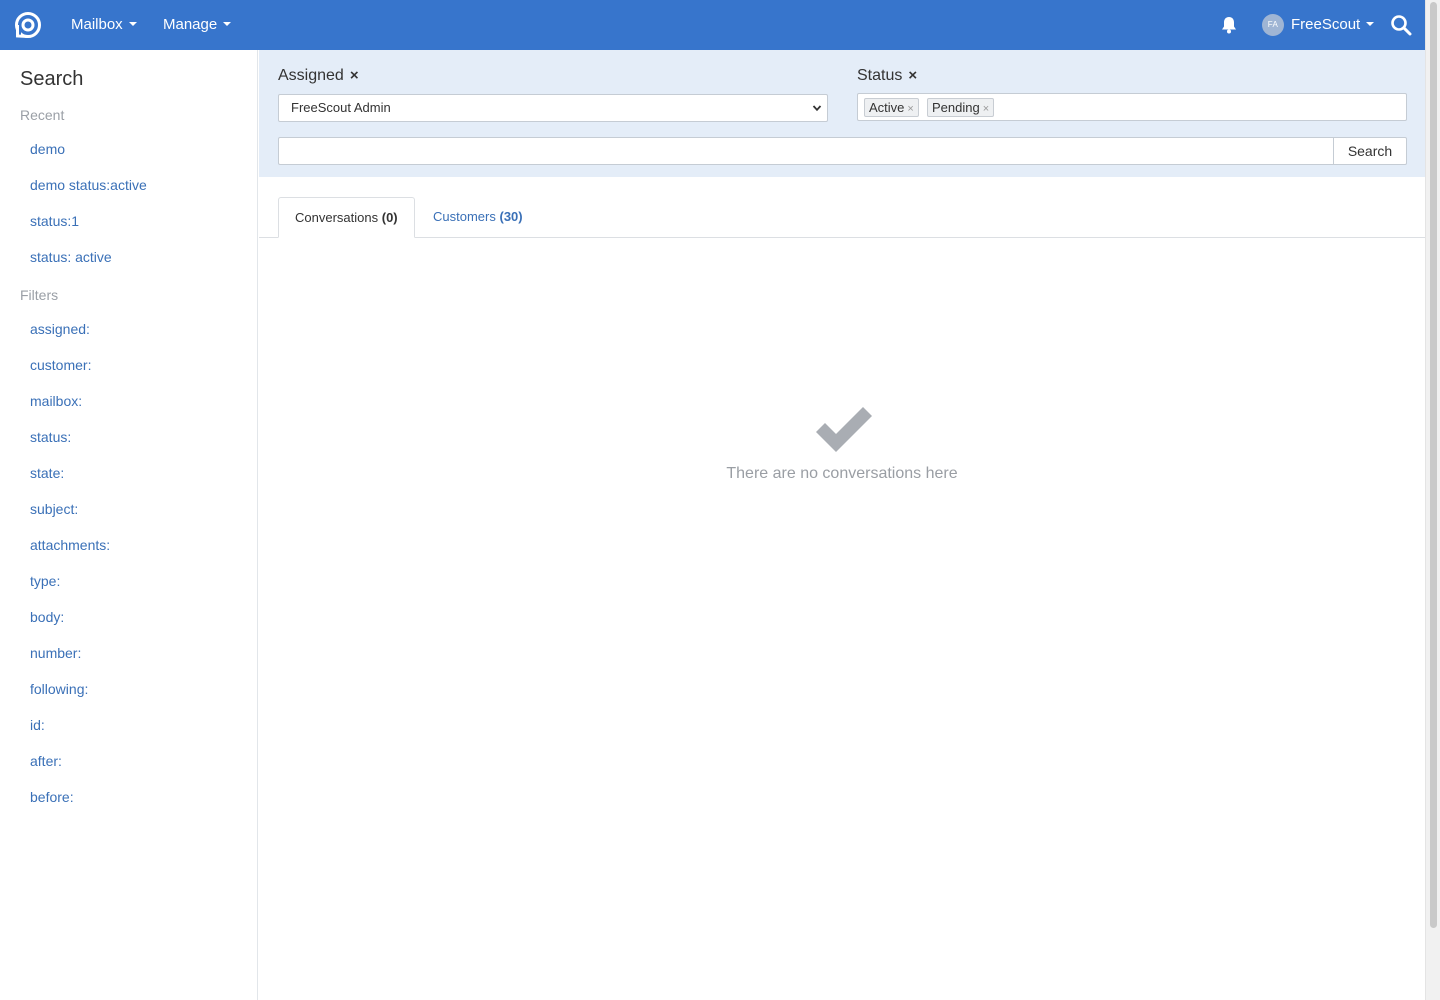 The height and width of the screenshot is (1000, 1440). What do you see at coordinates (59, 689) in the screenshot?
I see `filter-item-following: following:` at bounding box center [59, 689].